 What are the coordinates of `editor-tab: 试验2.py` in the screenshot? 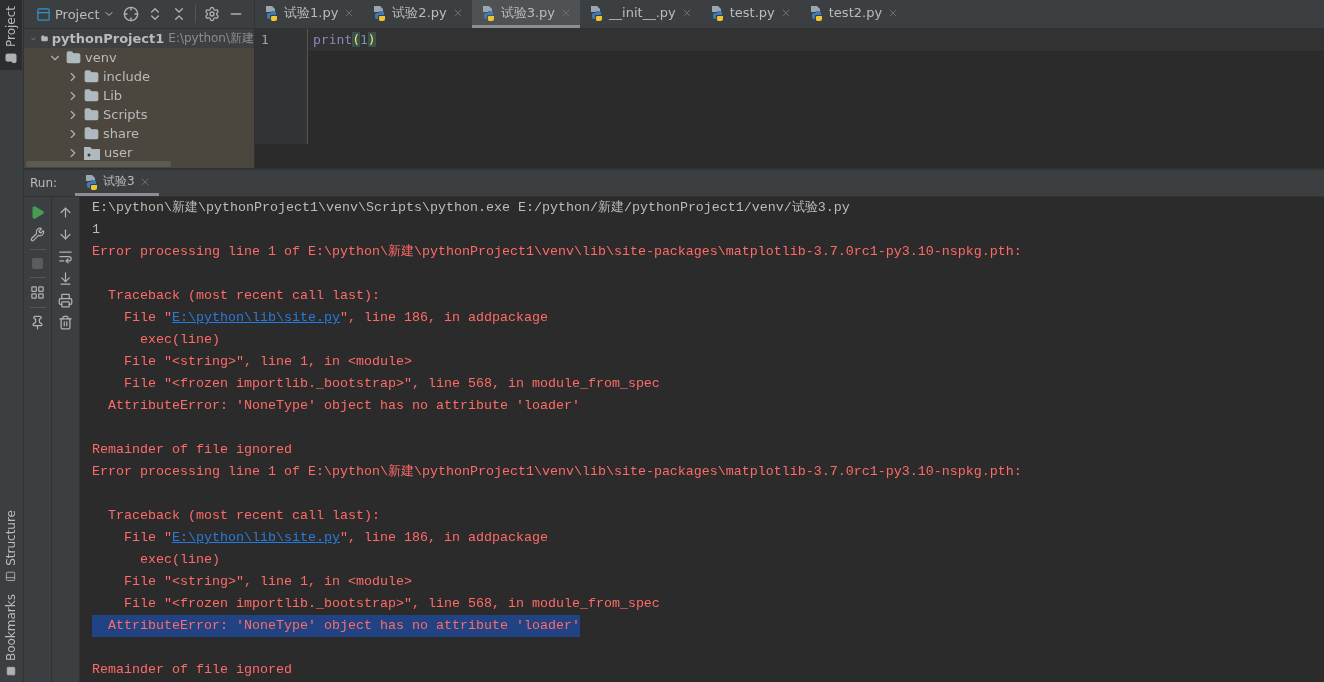 It's located at (417, 14).